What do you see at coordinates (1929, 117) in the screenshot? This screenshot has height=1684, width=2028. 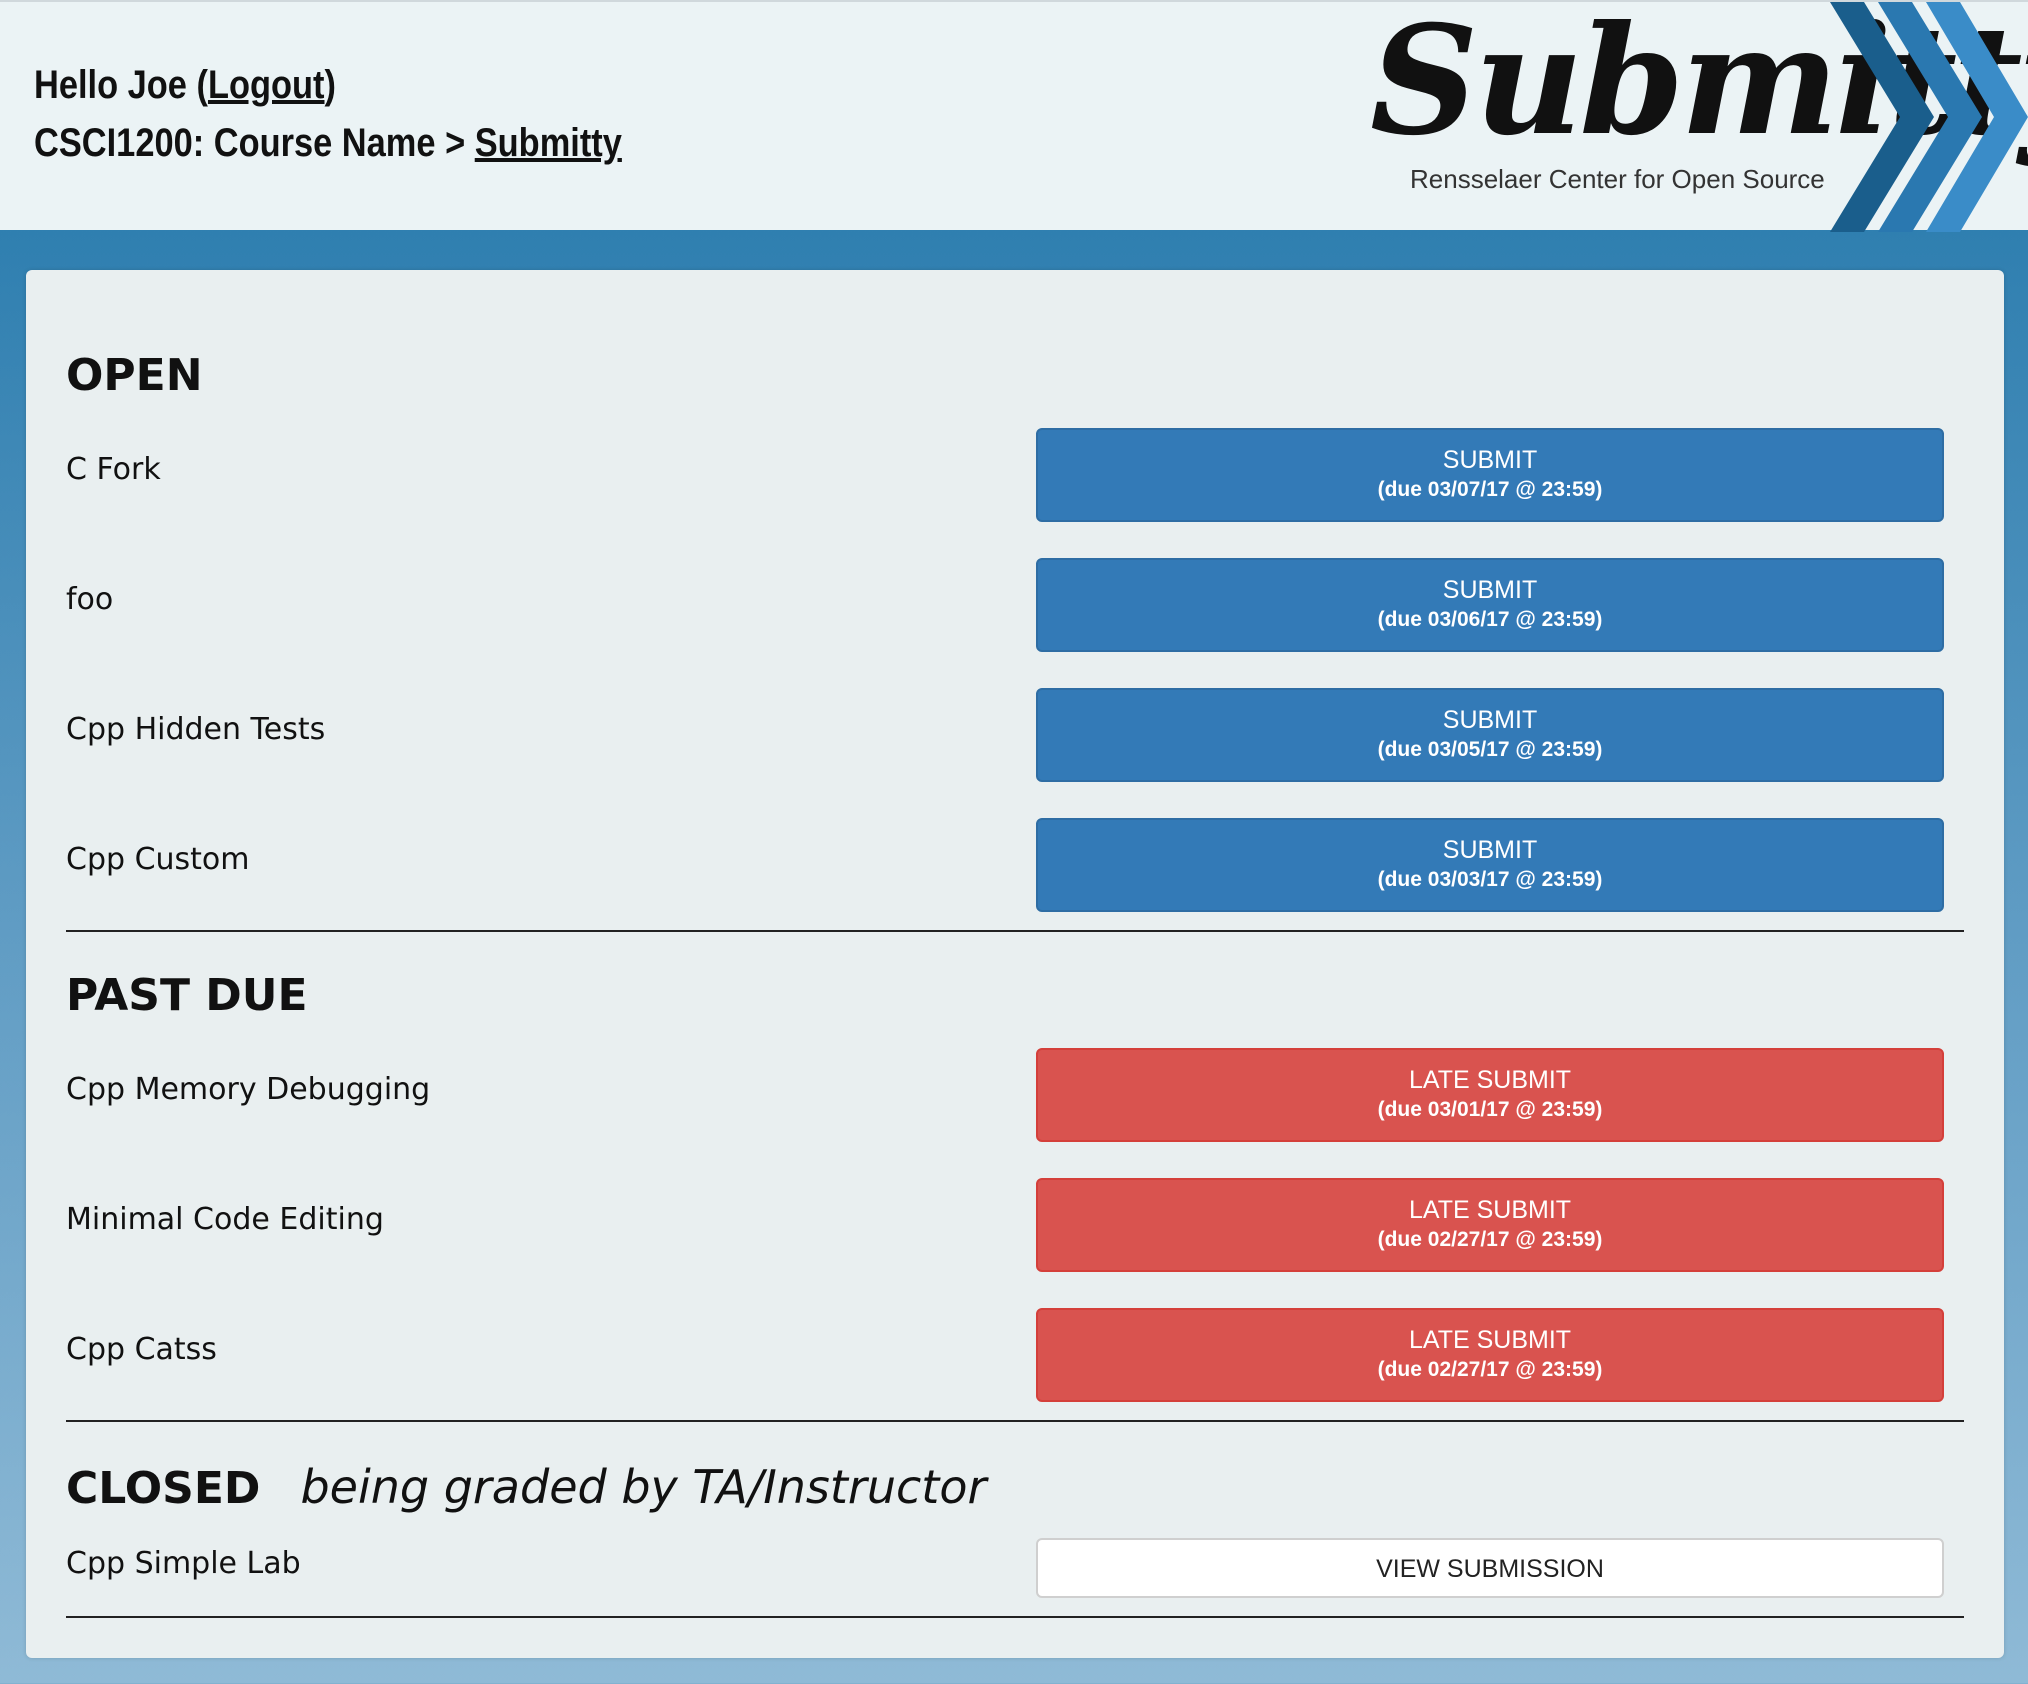 I see `chevron-logo-icon` at bounding box center [1929, 117].